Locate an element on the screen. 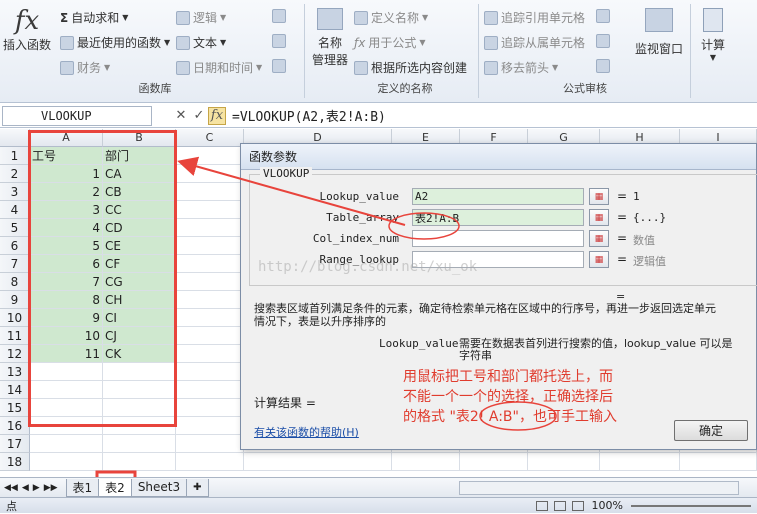 This screenshot has width=757, height=514. page-break-icon is located at coordinates (577, 505).